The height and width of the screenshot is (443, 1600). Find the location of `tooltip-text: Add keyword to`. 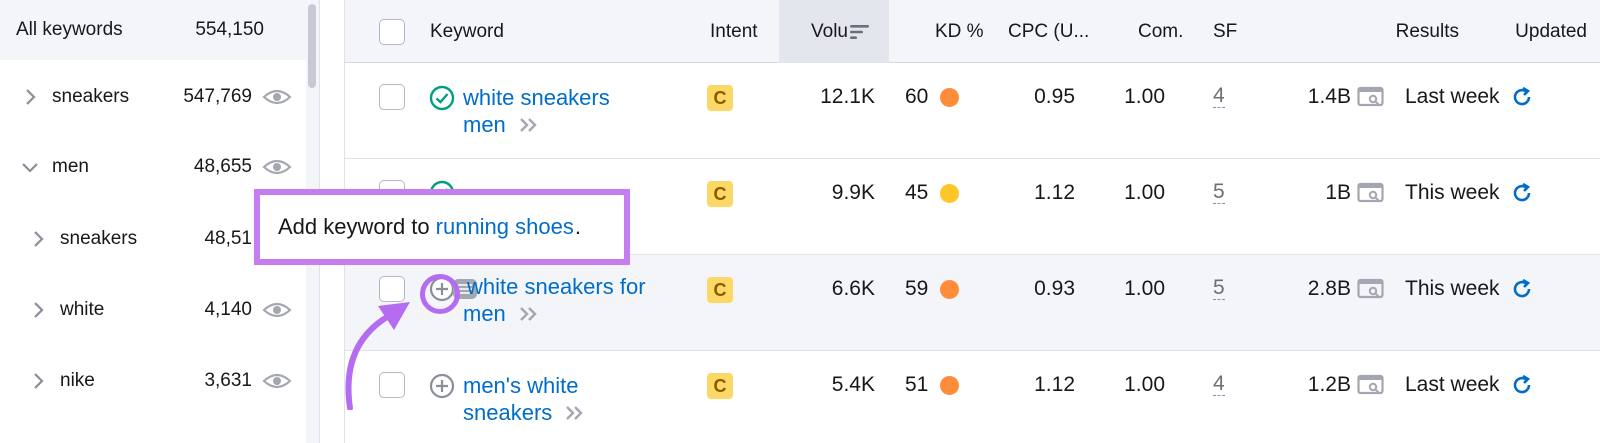

tooltip-text: Add keyword to is located at coordinates (354, 226).